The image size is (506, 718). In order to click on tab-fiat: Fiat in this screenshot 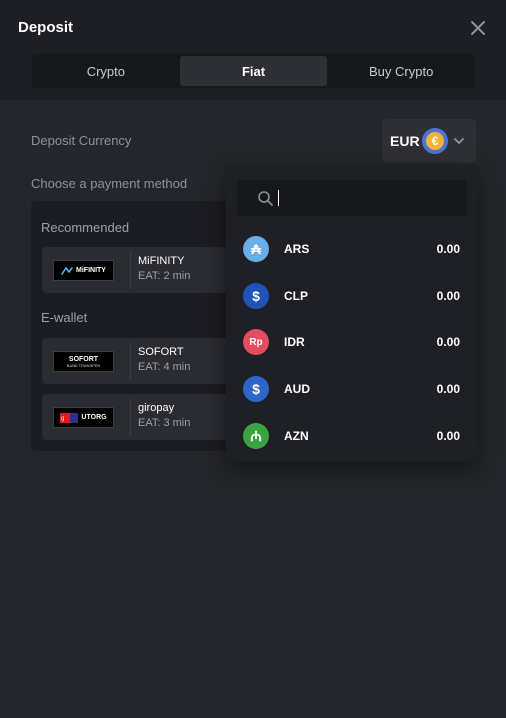, I will do `click(253, 71)`.